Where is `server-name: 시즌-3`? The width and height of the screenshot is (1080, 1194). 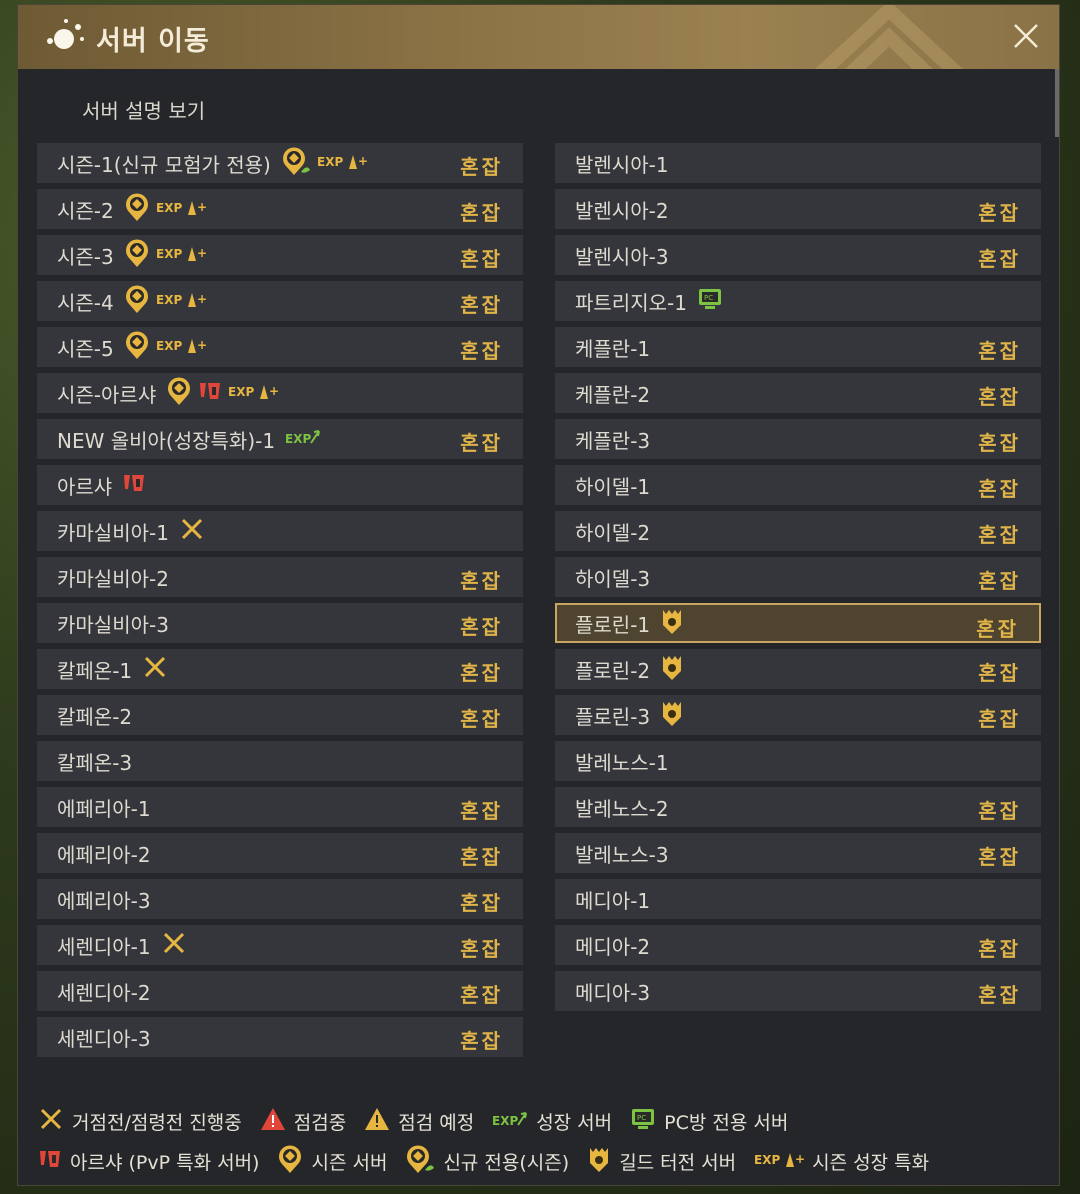 server-name: 시즌-3 is located at coordinates (85, 256).